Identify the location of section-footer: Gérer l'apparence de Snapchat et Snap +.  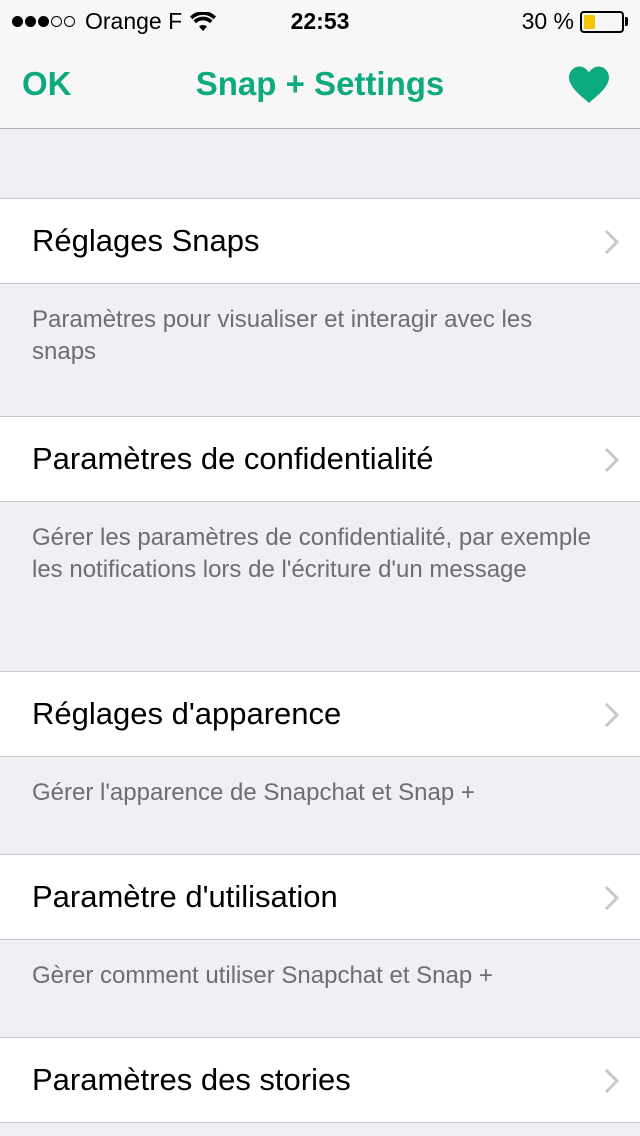
(253, 792).